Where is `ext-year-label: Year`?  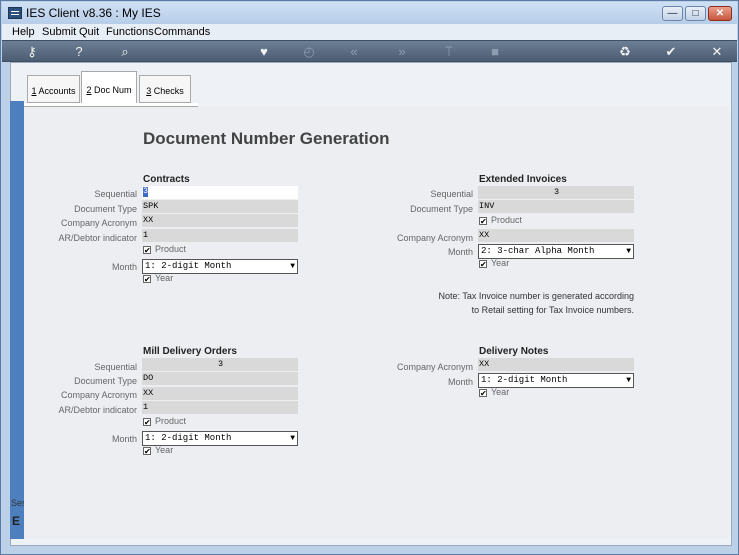
ext-year-label: Year is located at coordinates (500, 263).